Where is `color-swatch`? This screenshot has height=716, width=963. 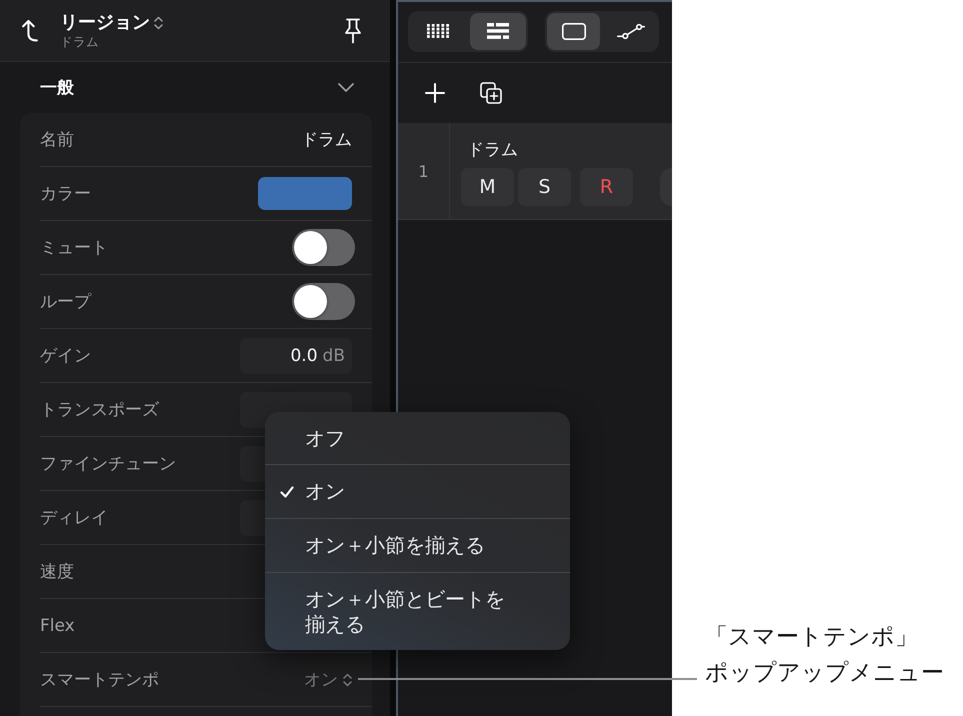
color-swatch is located at coordinates (305, 193).